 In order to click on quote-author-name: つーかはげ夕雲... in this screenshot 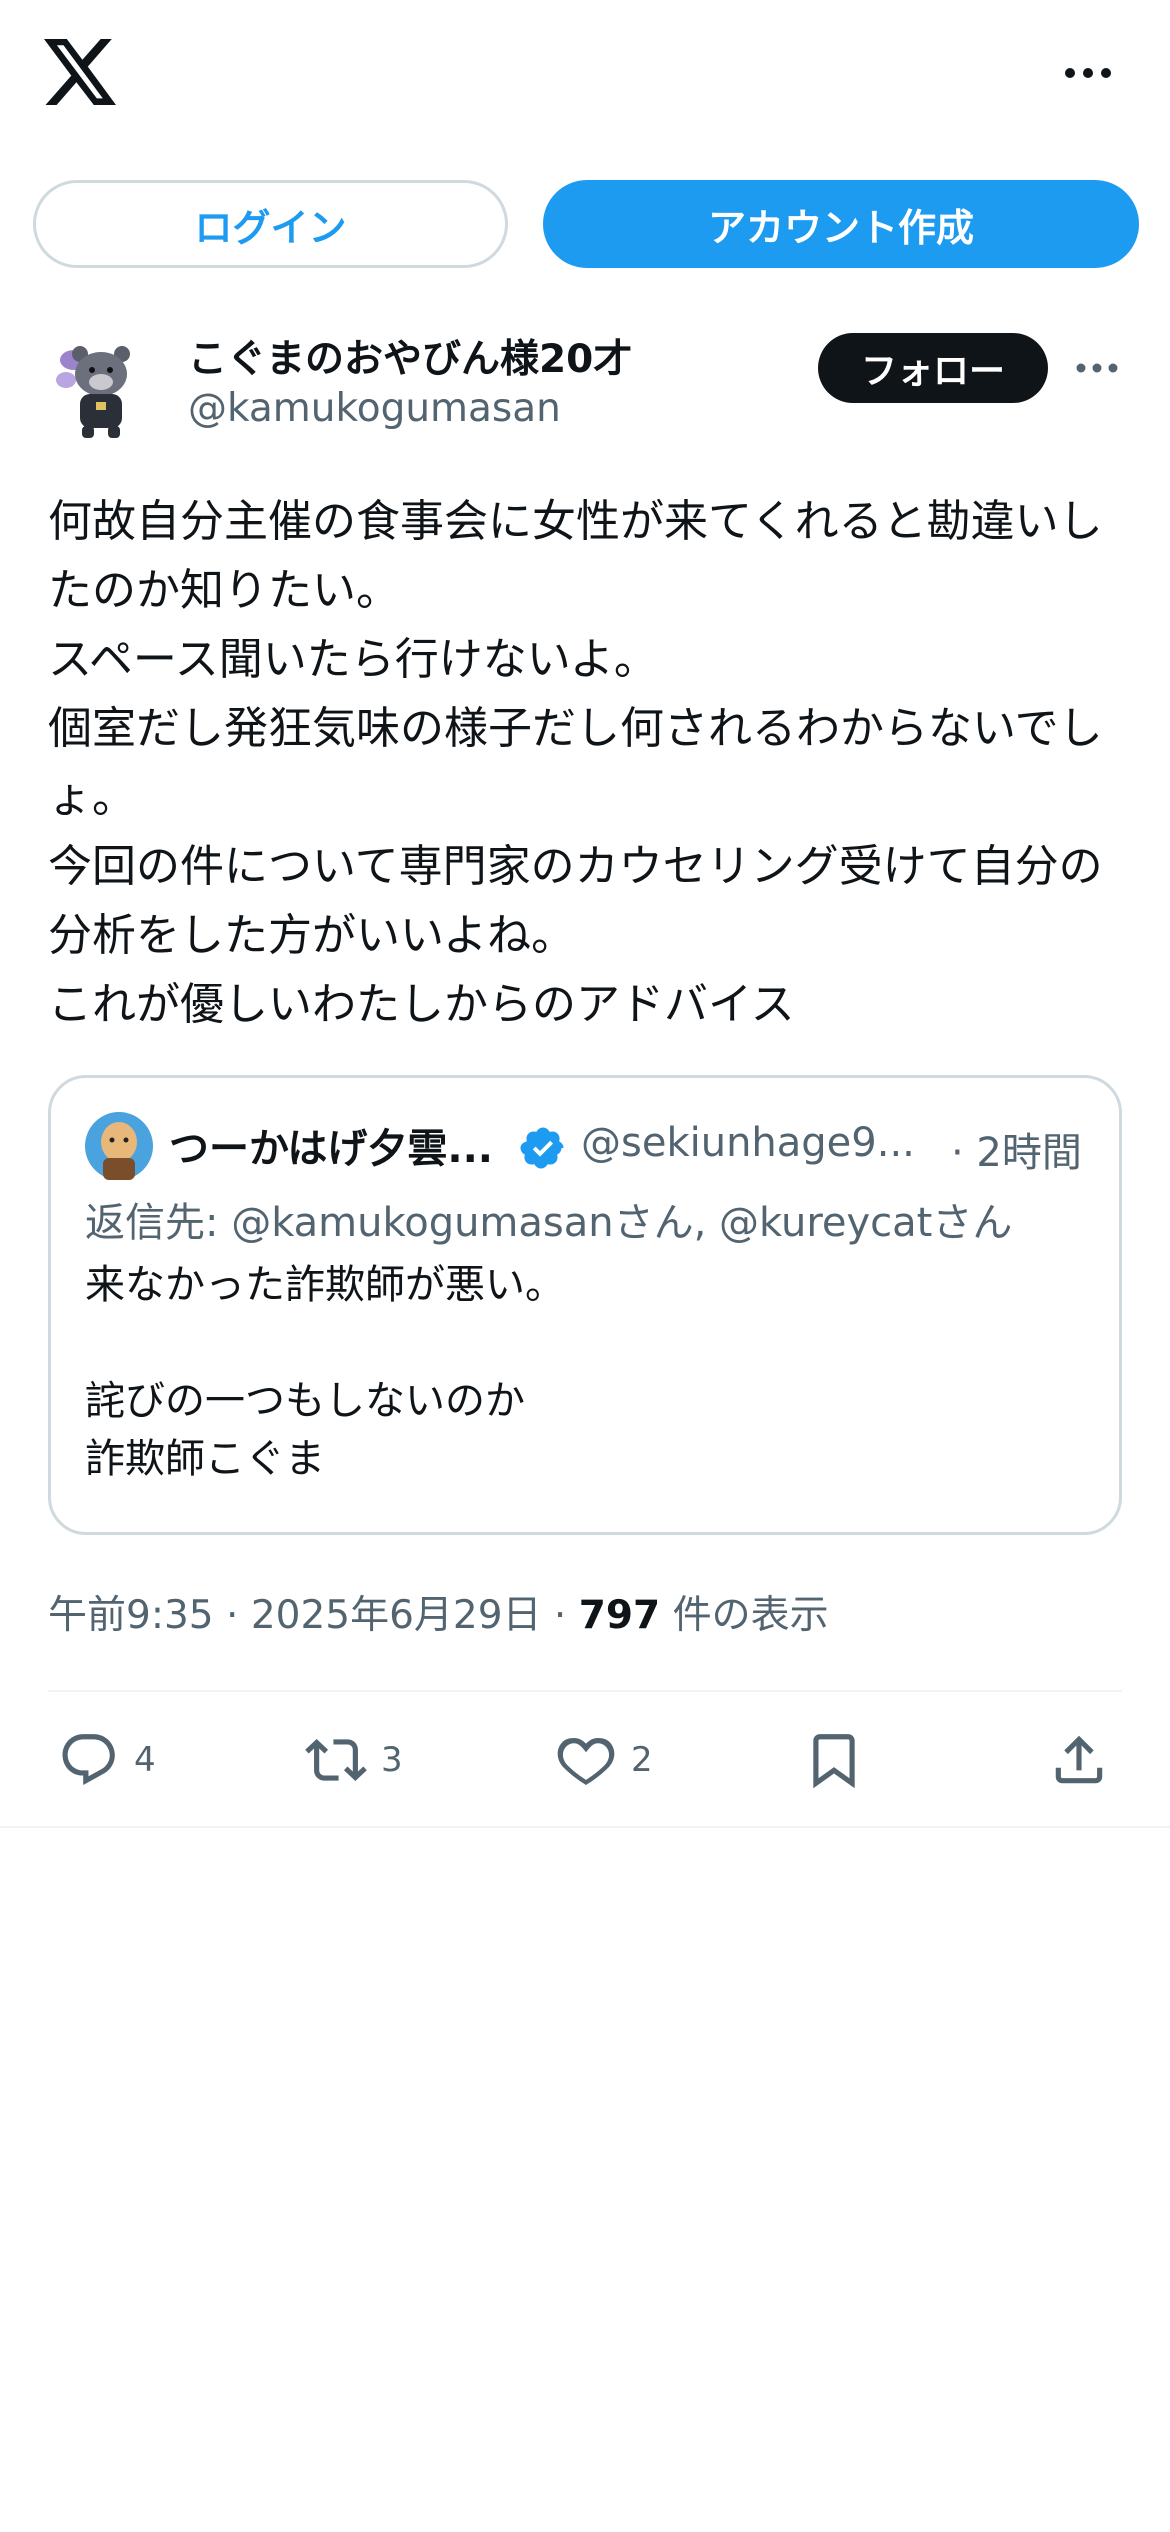, I will do `click(331, 1145)`.